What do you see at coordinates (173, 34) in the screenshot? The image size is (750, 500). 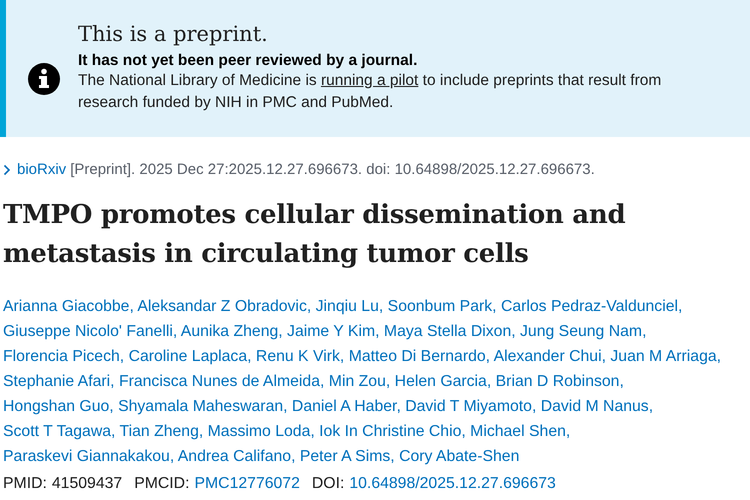 I see `notice-title: This is a preprint.` at bounding box center [173, 34].